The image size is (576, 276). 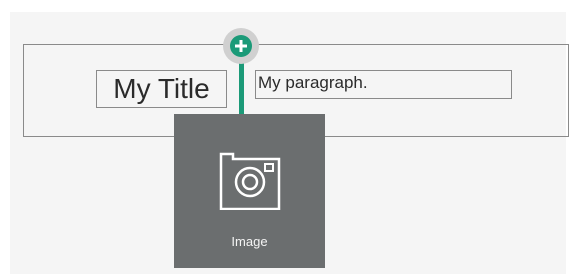 What do you see at coordinates (250, 181) in the screenshot?
I see `camera-icon` at bounding box center [250, 181].